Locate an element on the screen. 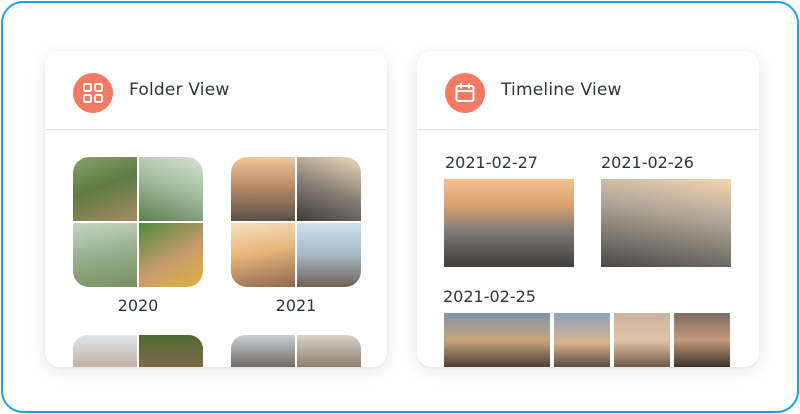 This screenshot has width=800, height=414. grid-icon is located at coordinates (93, 93).